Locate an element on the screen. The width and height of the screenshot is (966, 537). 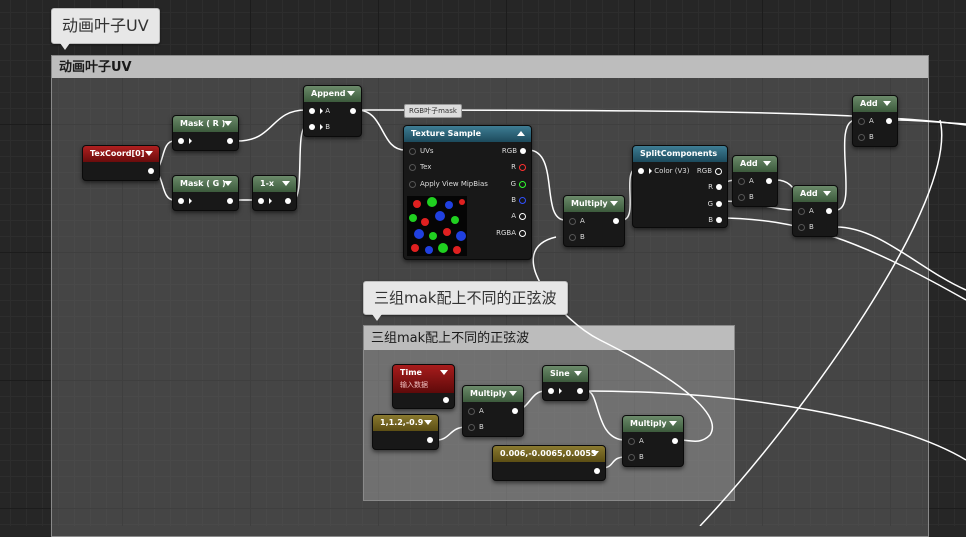
one-minus-output-pin is located at coordinates (286, 201).